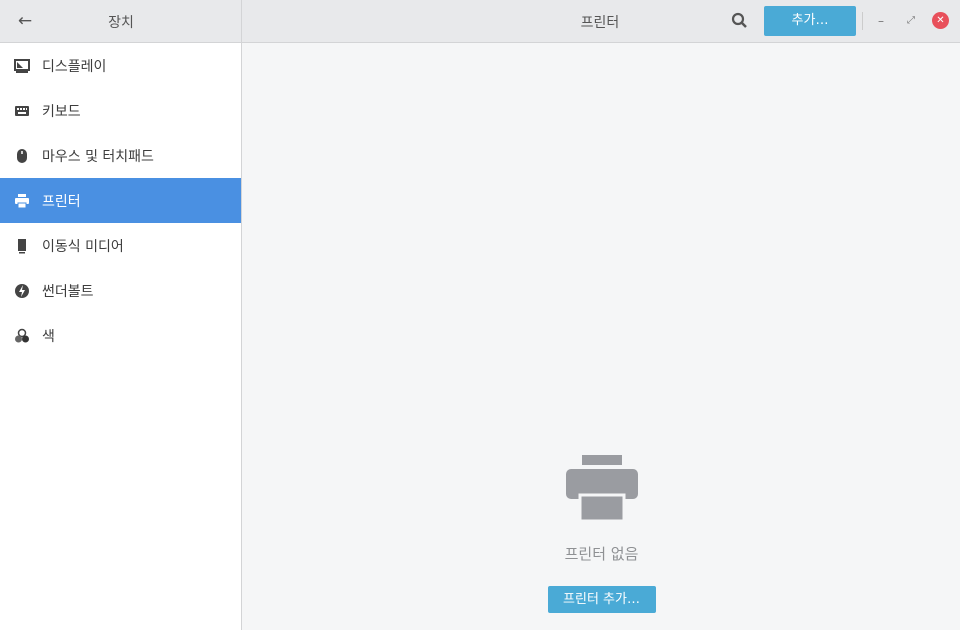 The height and width of the screenshot is (630, 960). Describe the element at coordinates (601, 554) in the screenshot. I see `no-printers-label: 프린터 없음` at that location.